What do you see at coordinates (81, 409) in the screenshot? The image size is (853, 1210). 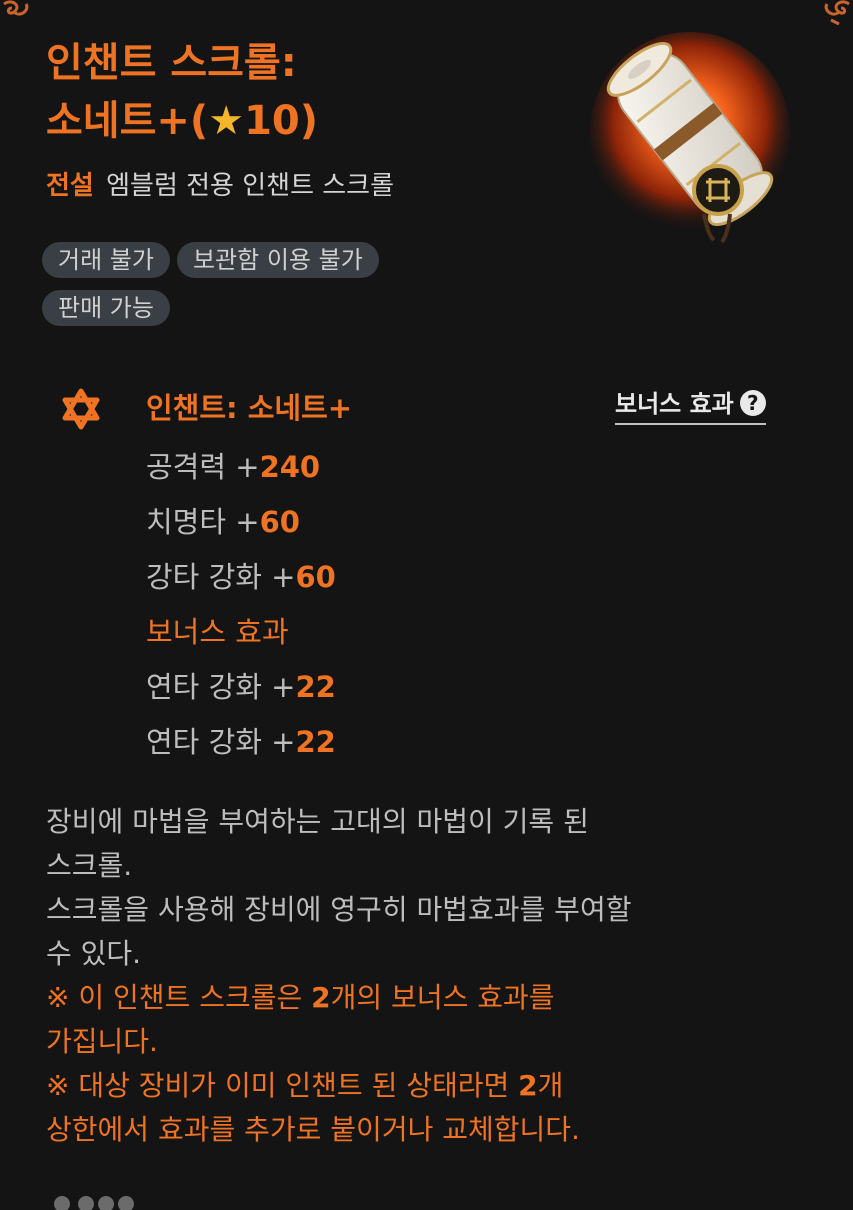 I see `star-of-david-icon` at bounding box center [81, 409].